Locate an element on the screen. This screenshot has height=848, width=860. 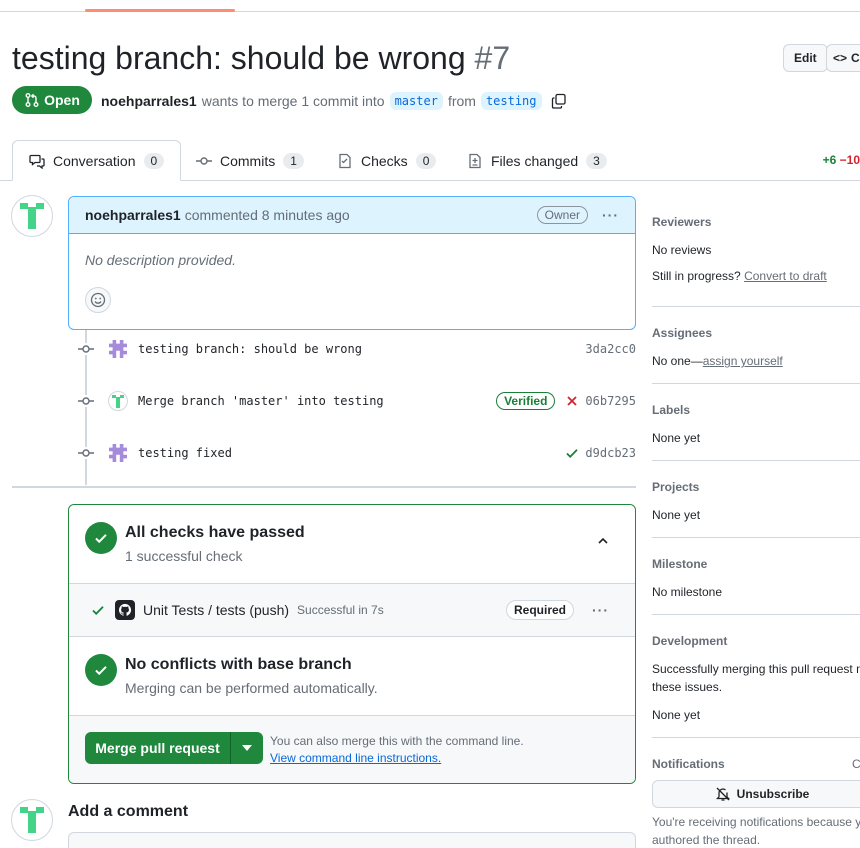
add-comment-heading: Add a comment is located at coordinates (128, 811).